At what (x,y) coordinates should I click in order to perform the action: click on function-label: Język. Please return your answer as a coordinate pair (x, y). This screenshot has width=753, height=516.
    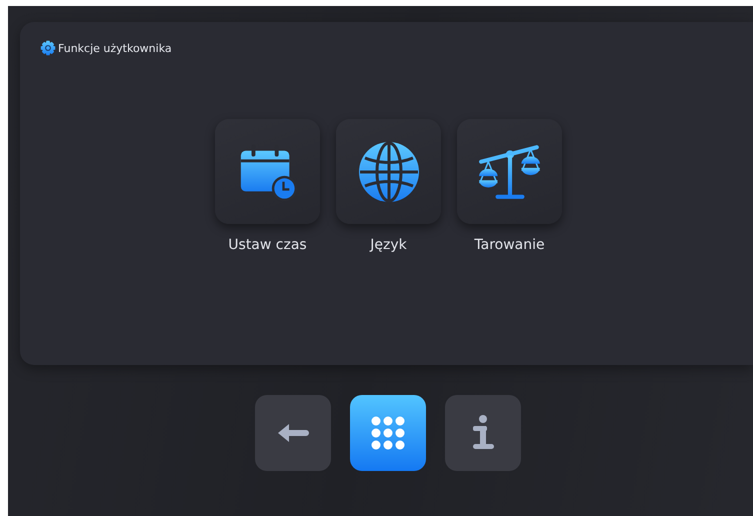
    Looking at the image, I should click on (388, 245).